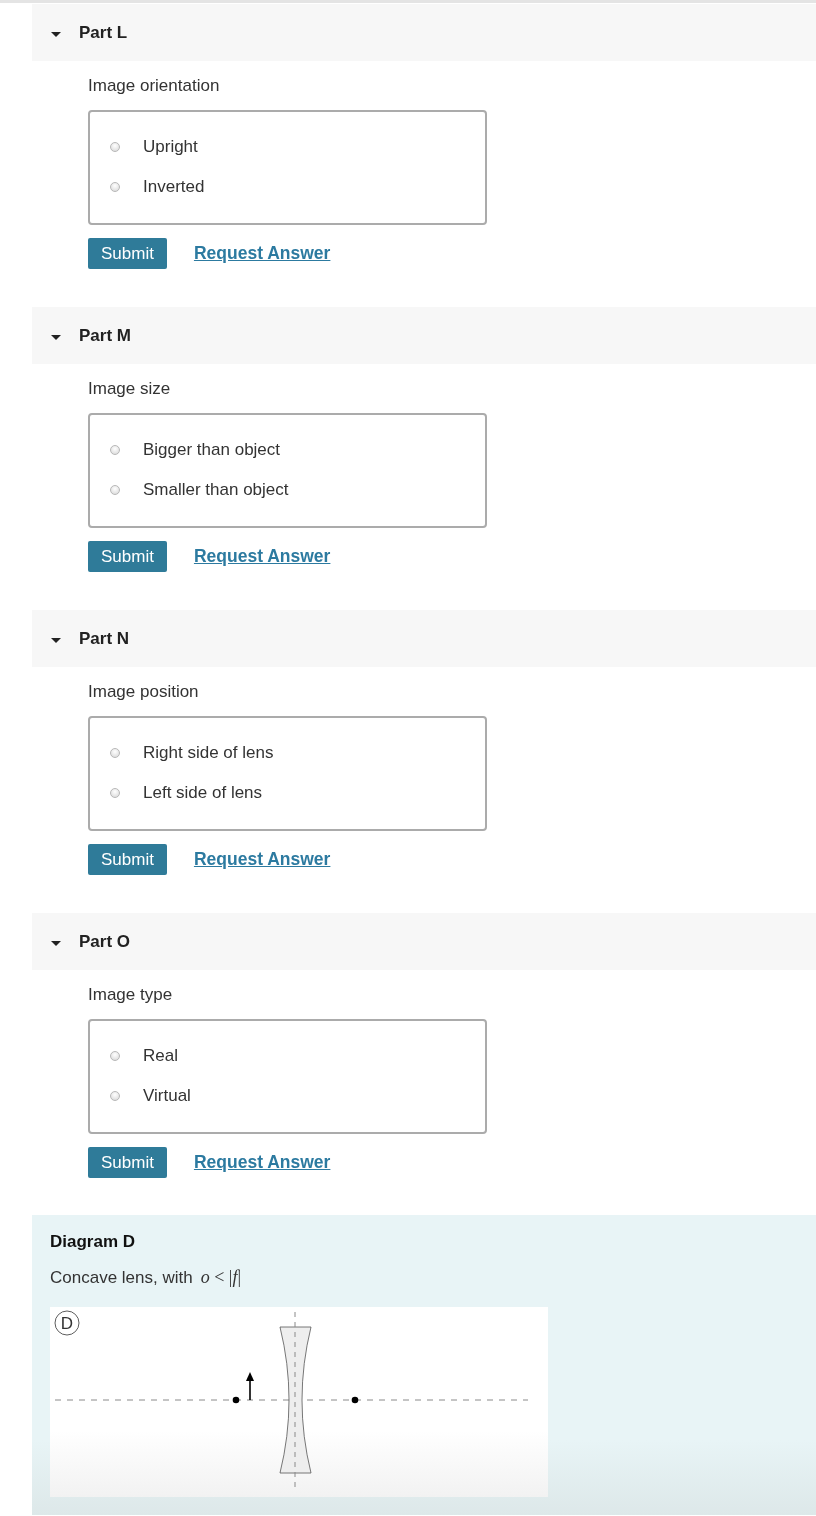  I want to click on option-label: Bigger than object, so click(212, 450).